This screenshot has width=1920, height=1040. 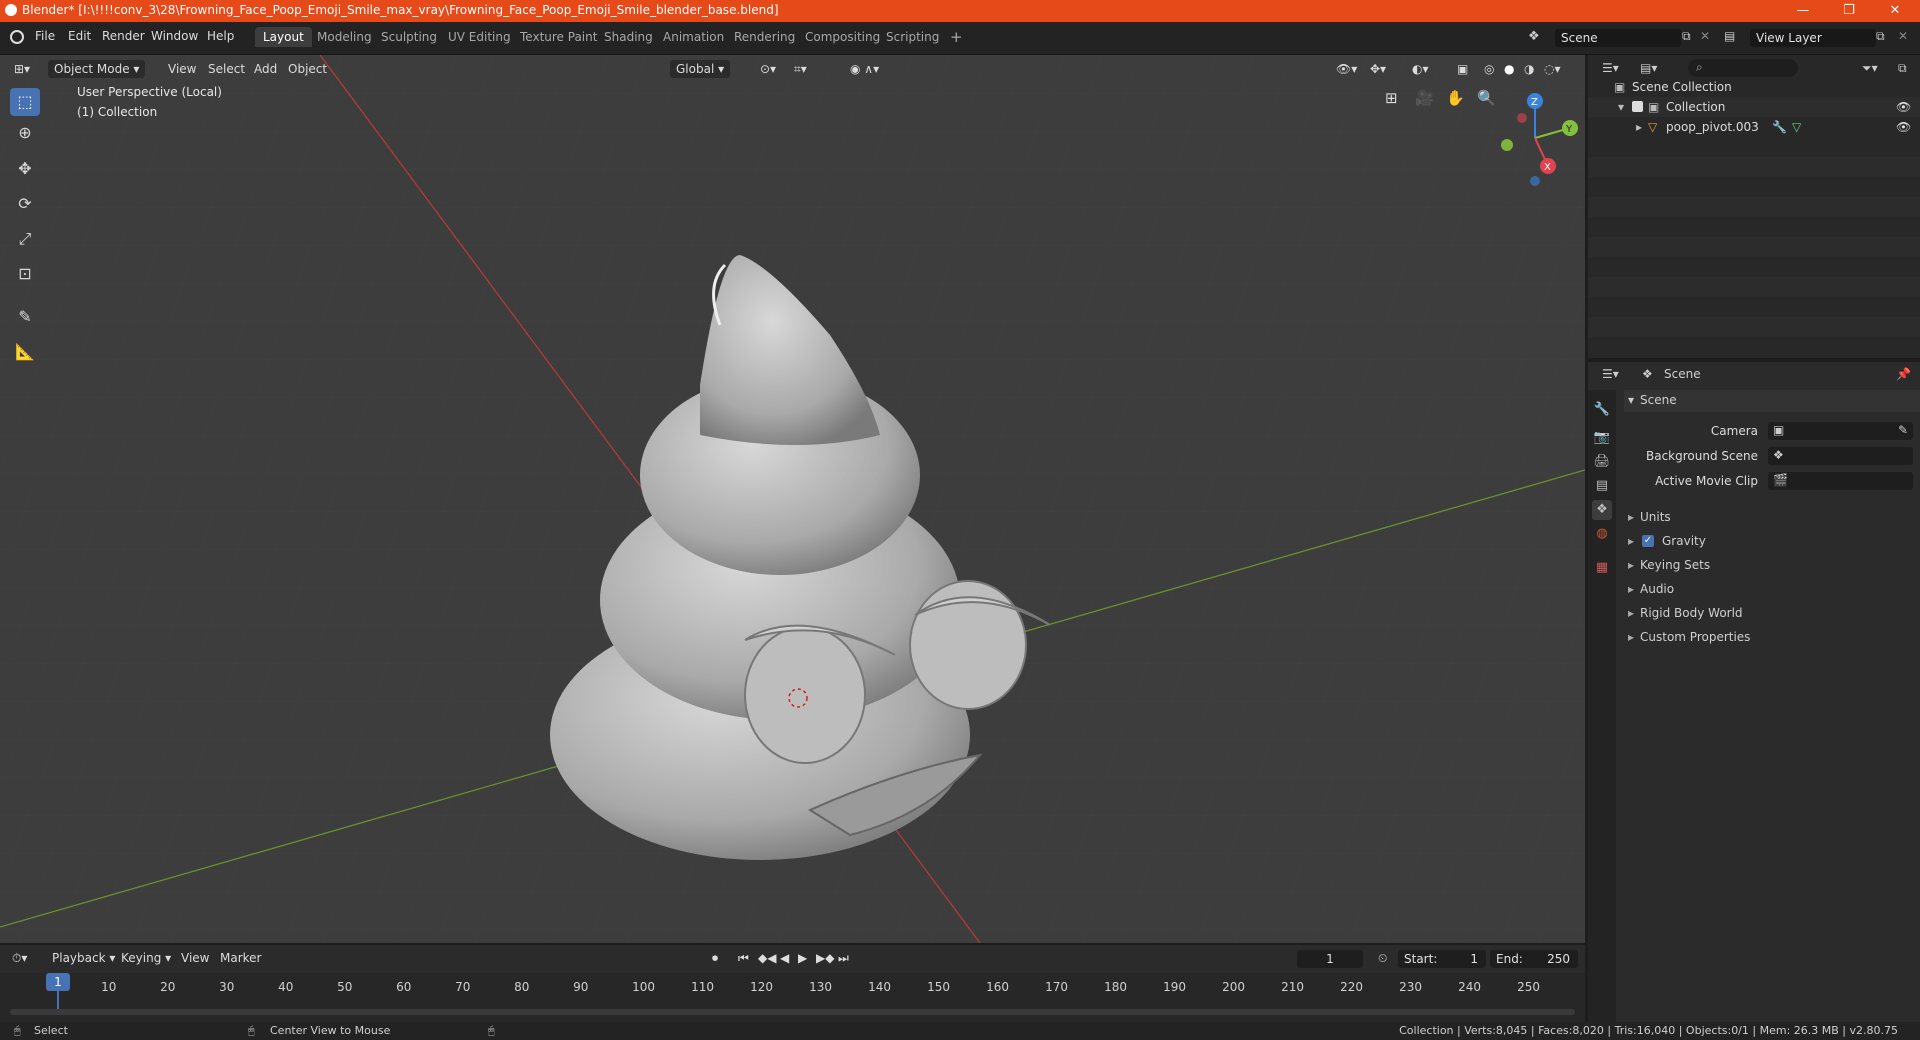 What do you see at coordinates (1552, 69) in the screenshot?
I see `rendered-shading-icon: ◌▾` at bounding box center [1552, 69].